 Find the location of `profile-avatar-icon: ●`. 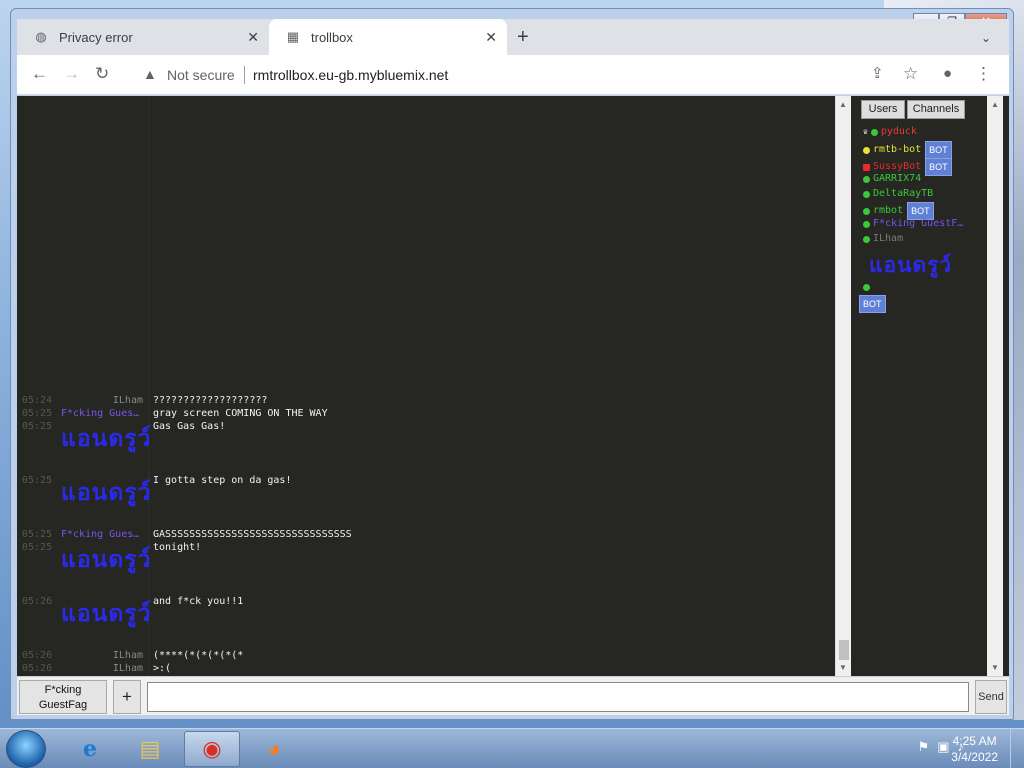

profile-avatar-icon: ● is located at coordinates (947, 74).